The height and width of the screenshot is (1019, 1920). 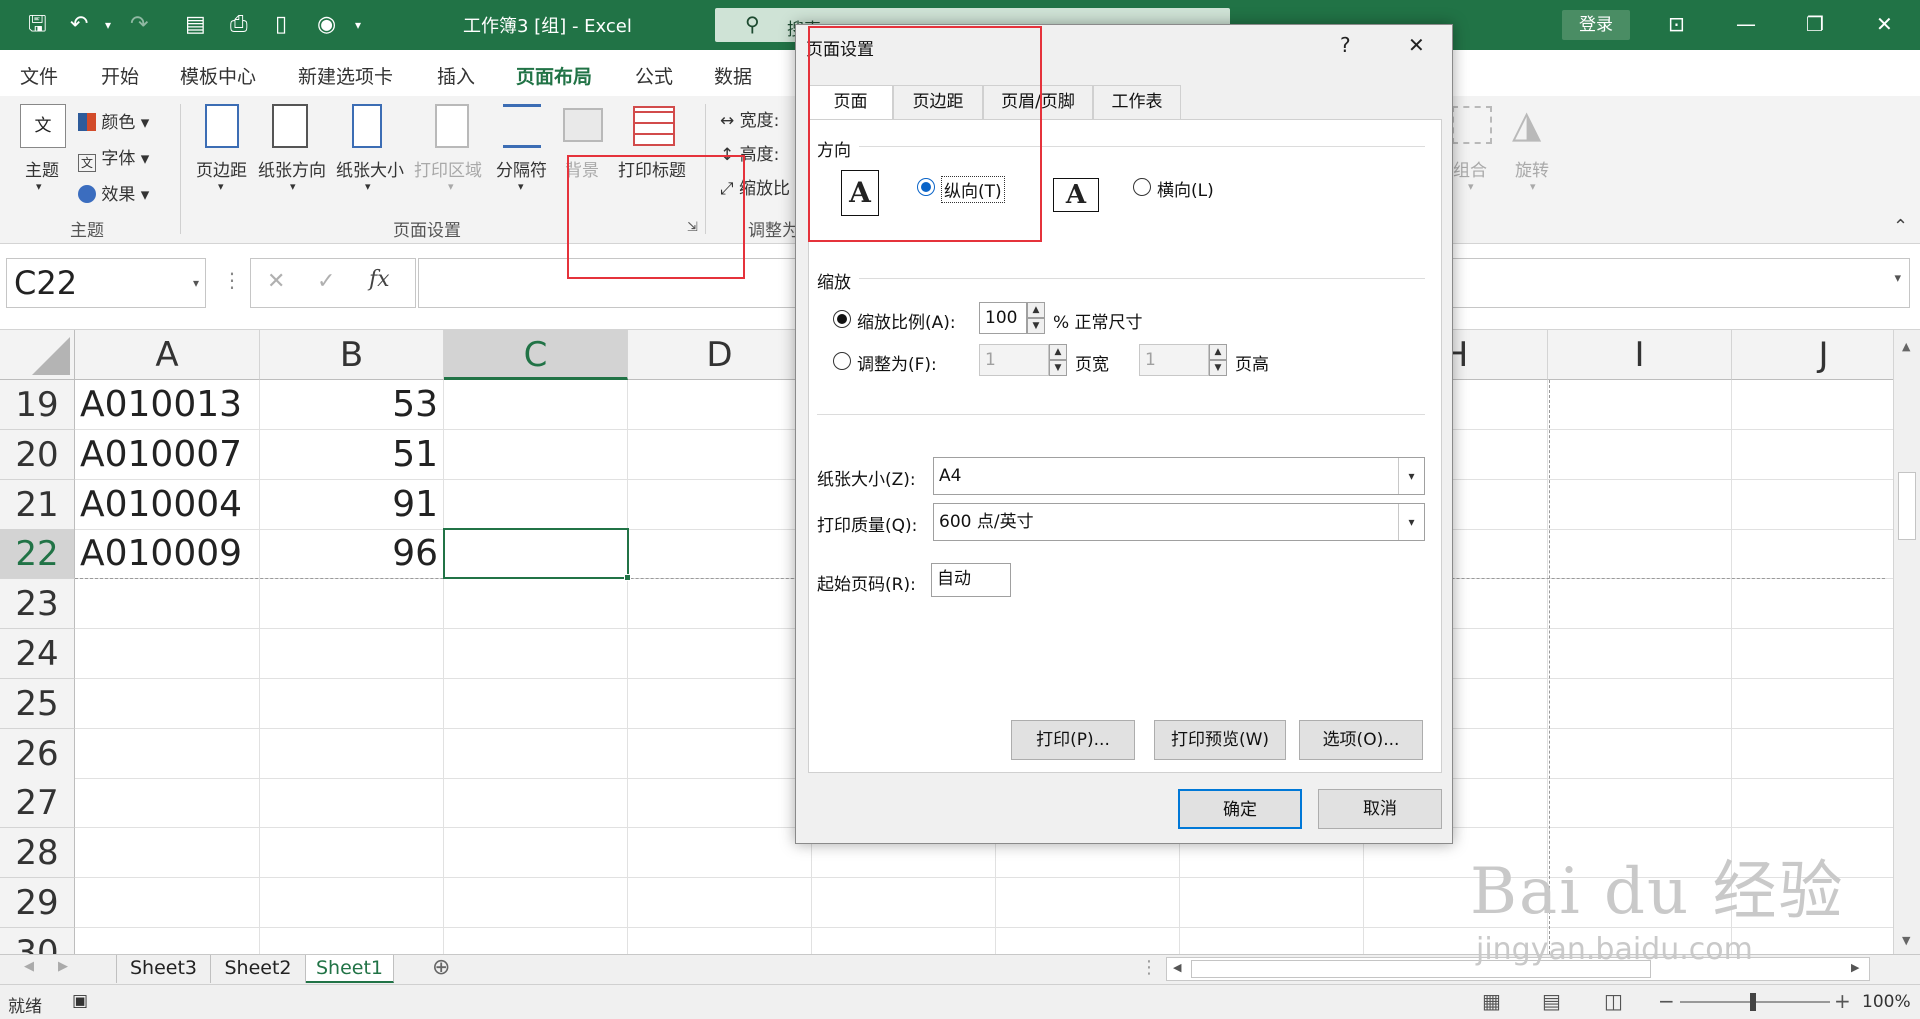 What do you see at coordinates (113, 120) in the screenshot?
I see `colors-button: 颜色 ▾` at bounding box center [113, 120].